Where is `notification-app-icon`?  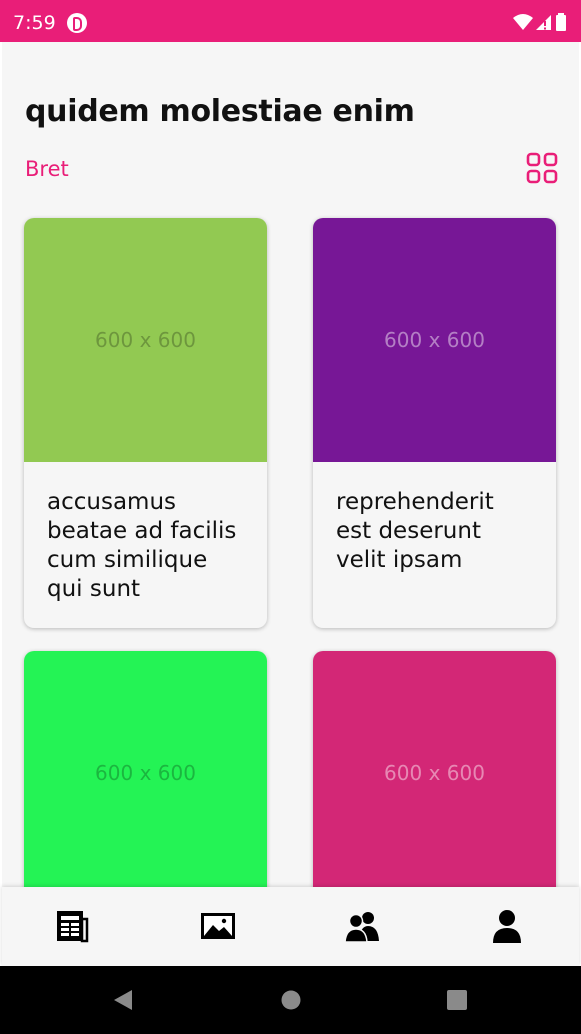
notification-app-icon is located at coordinates (77, 23).